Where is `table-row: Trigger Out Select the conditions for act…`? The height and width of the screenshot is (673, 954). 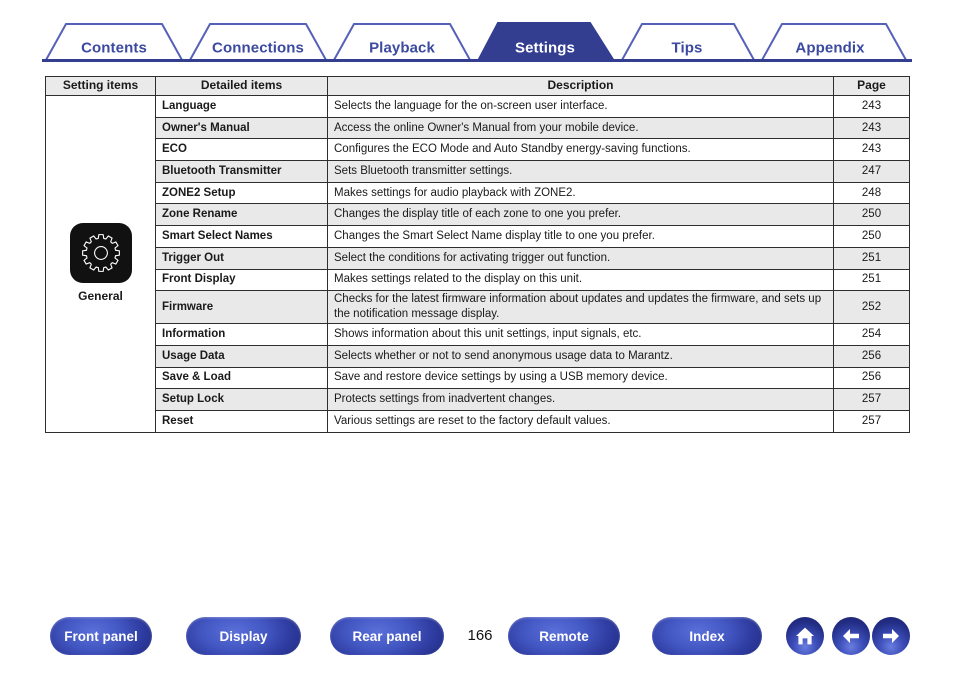 table-row: Trigger Out Select the conditions for act… is located at coordinates (478, 258).